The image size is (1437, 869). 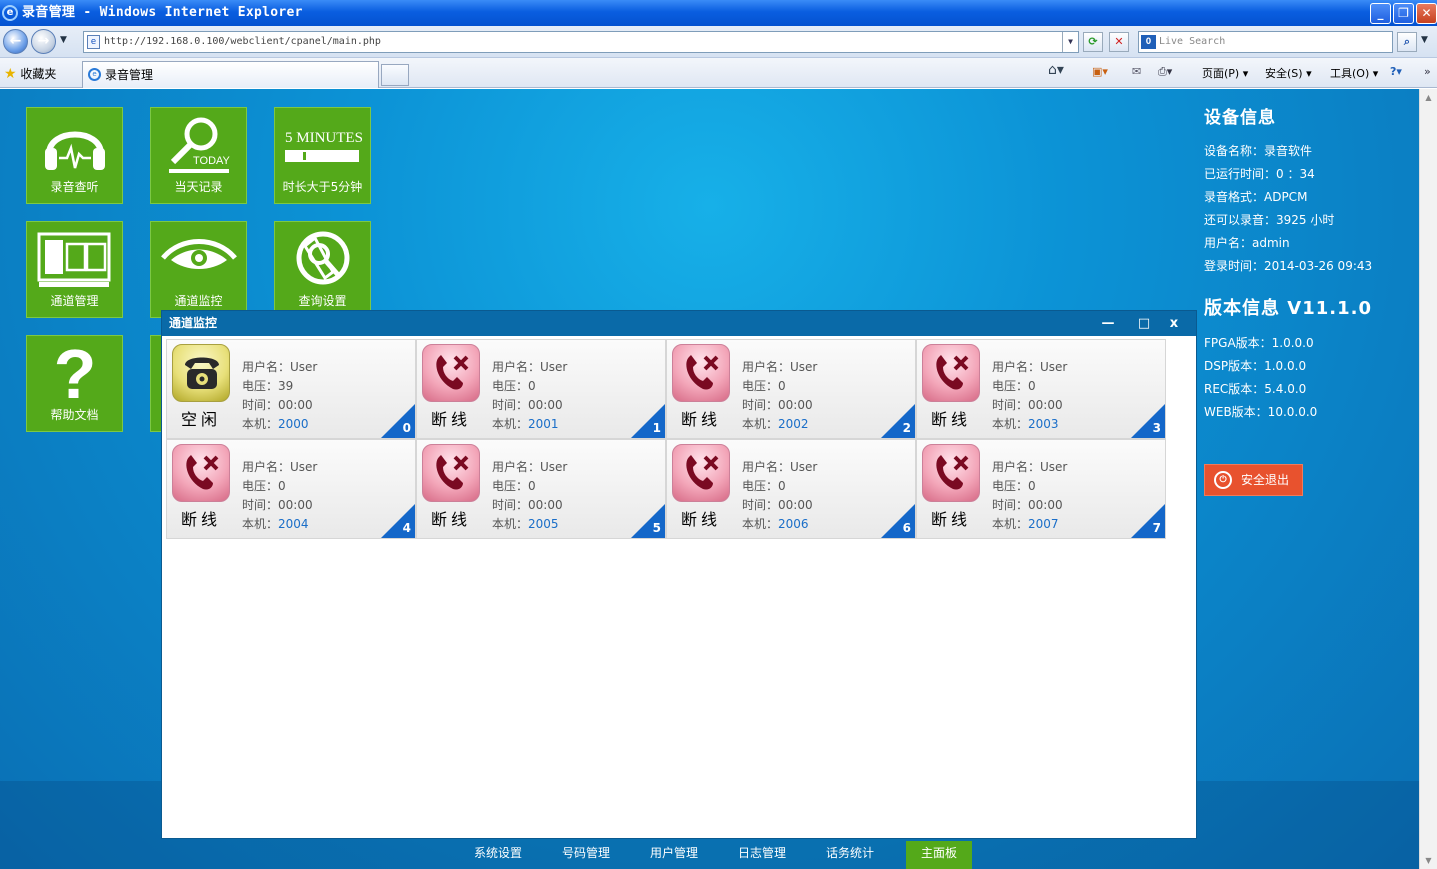 What do you see at coordinates (286, 386) in the screenshot?
I see `voltage-value: 39` at bounding box center [286, 386].